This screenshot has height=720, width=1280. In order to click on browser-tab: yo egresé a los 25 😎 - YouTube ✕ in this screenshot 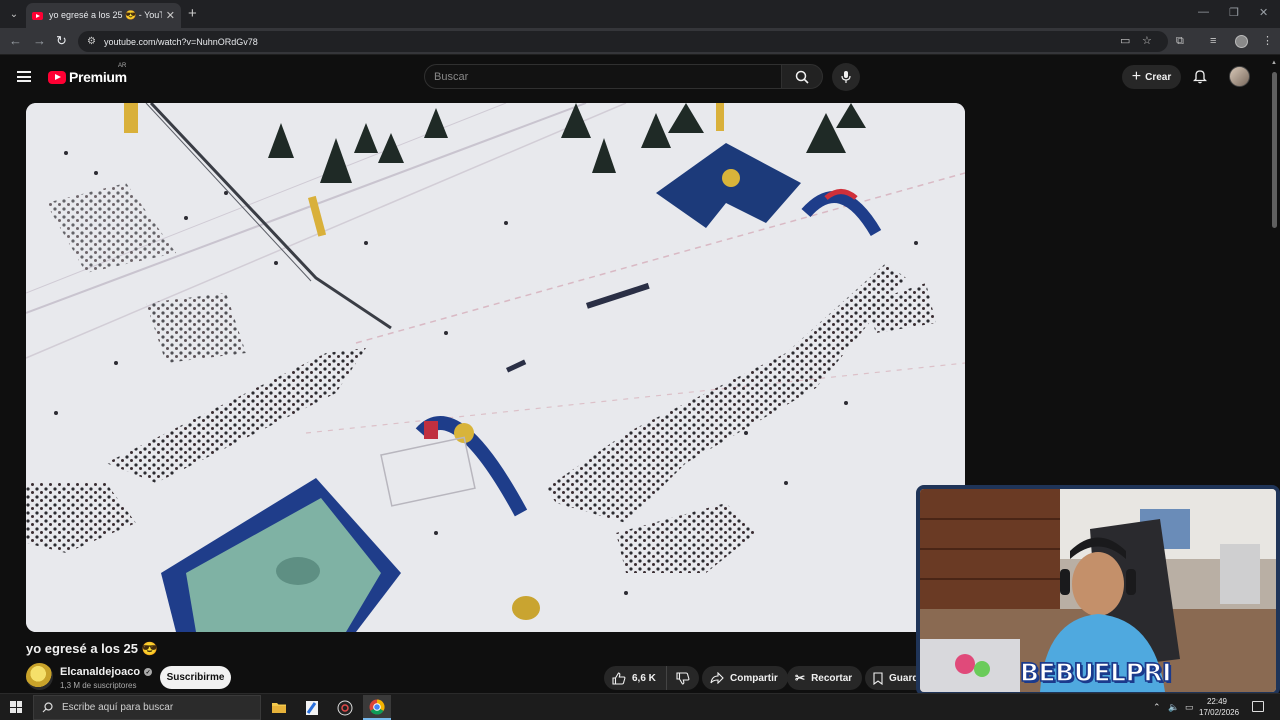, I will do `click(103, 15)`.